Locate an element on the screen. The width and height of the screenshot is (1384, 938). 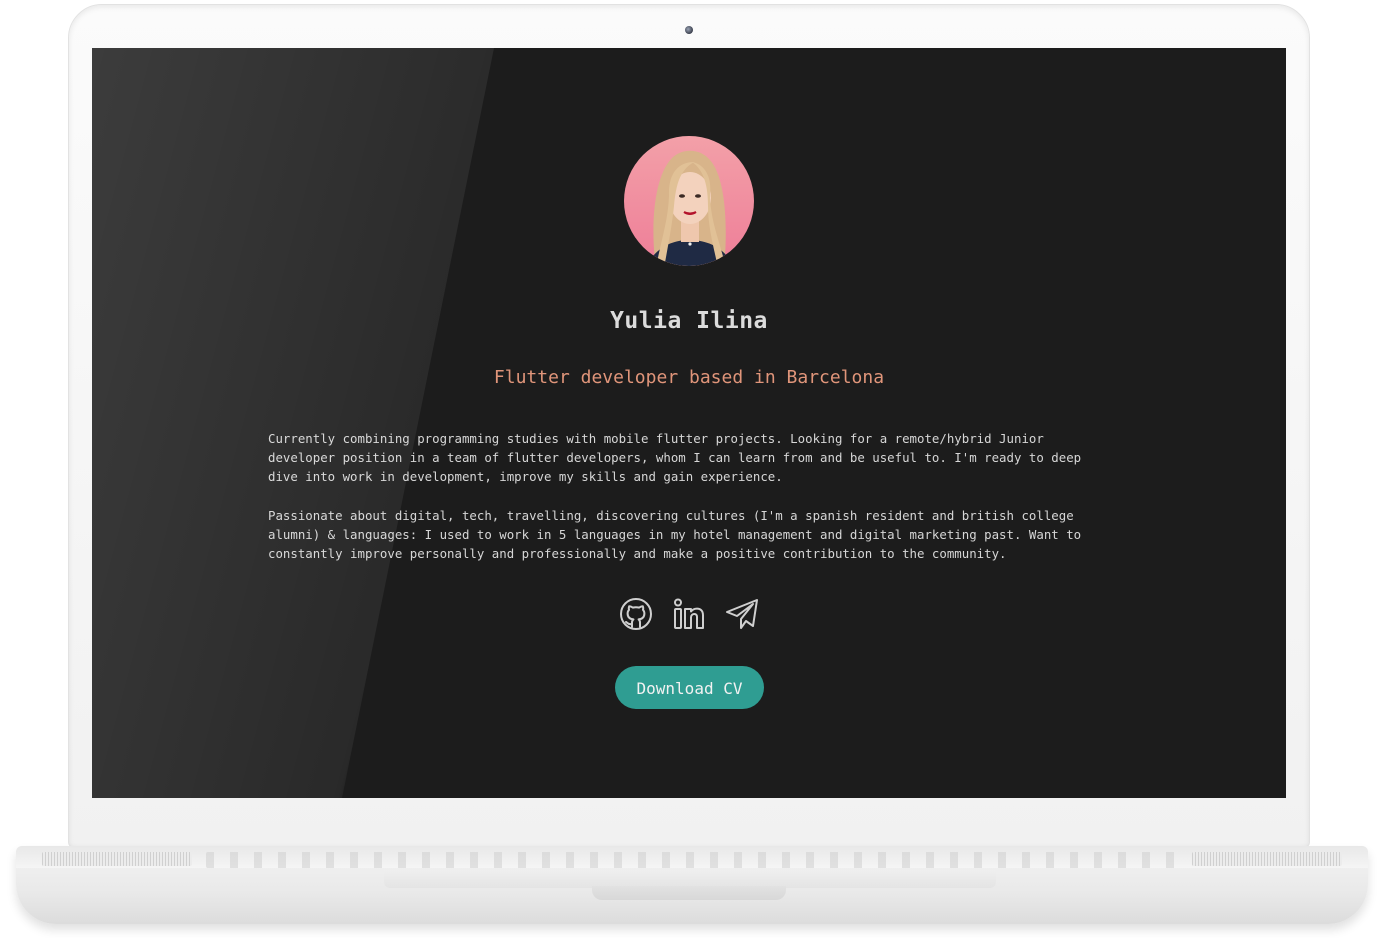
profile-avatar is located at coordinates (689, 201).